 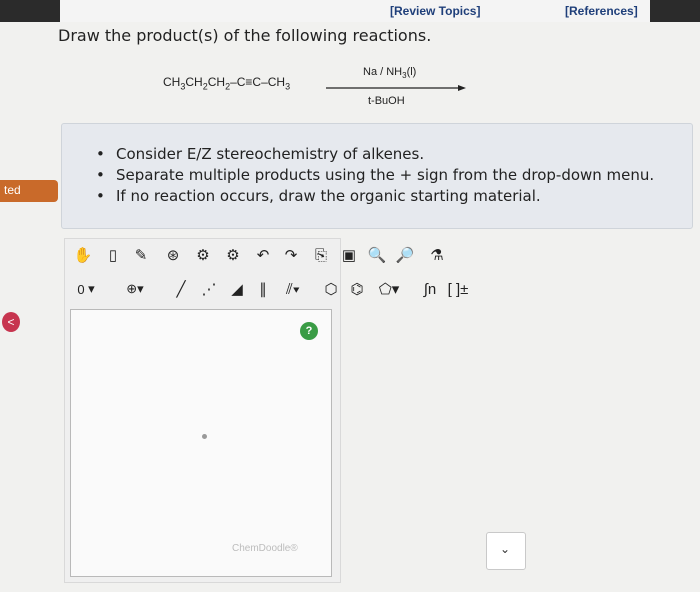 What do you see at coordinates (135, 289) in the screenshot?
I see `plus-dropdown: ⊕▾` at bounding box center [135, 289].